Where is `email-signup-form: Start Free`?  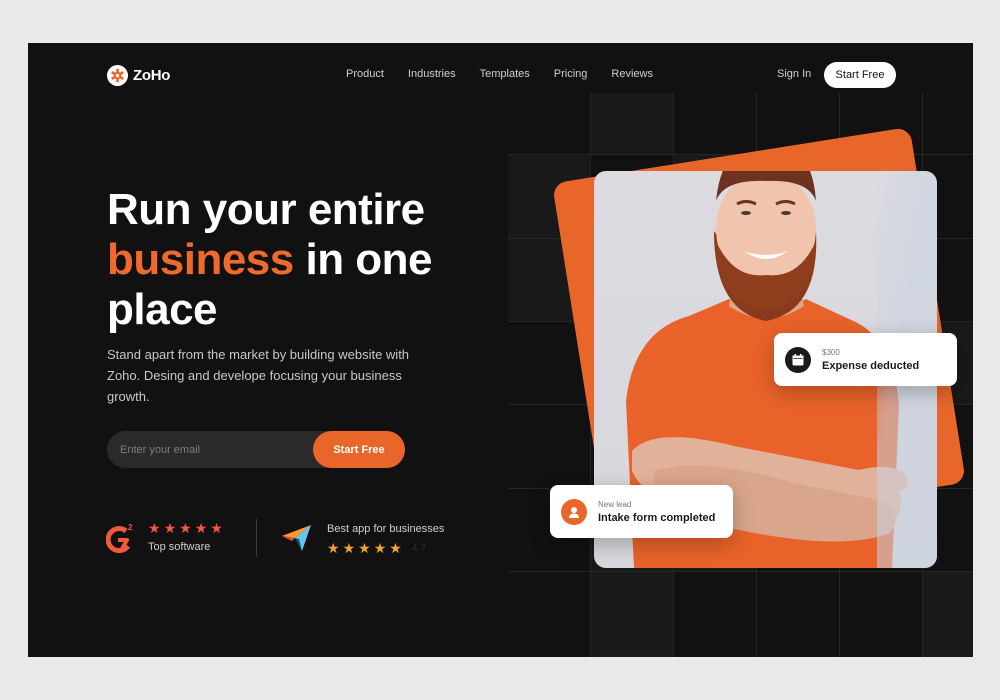 email-signup-form: Start Free is located at coordinates (256, 449).